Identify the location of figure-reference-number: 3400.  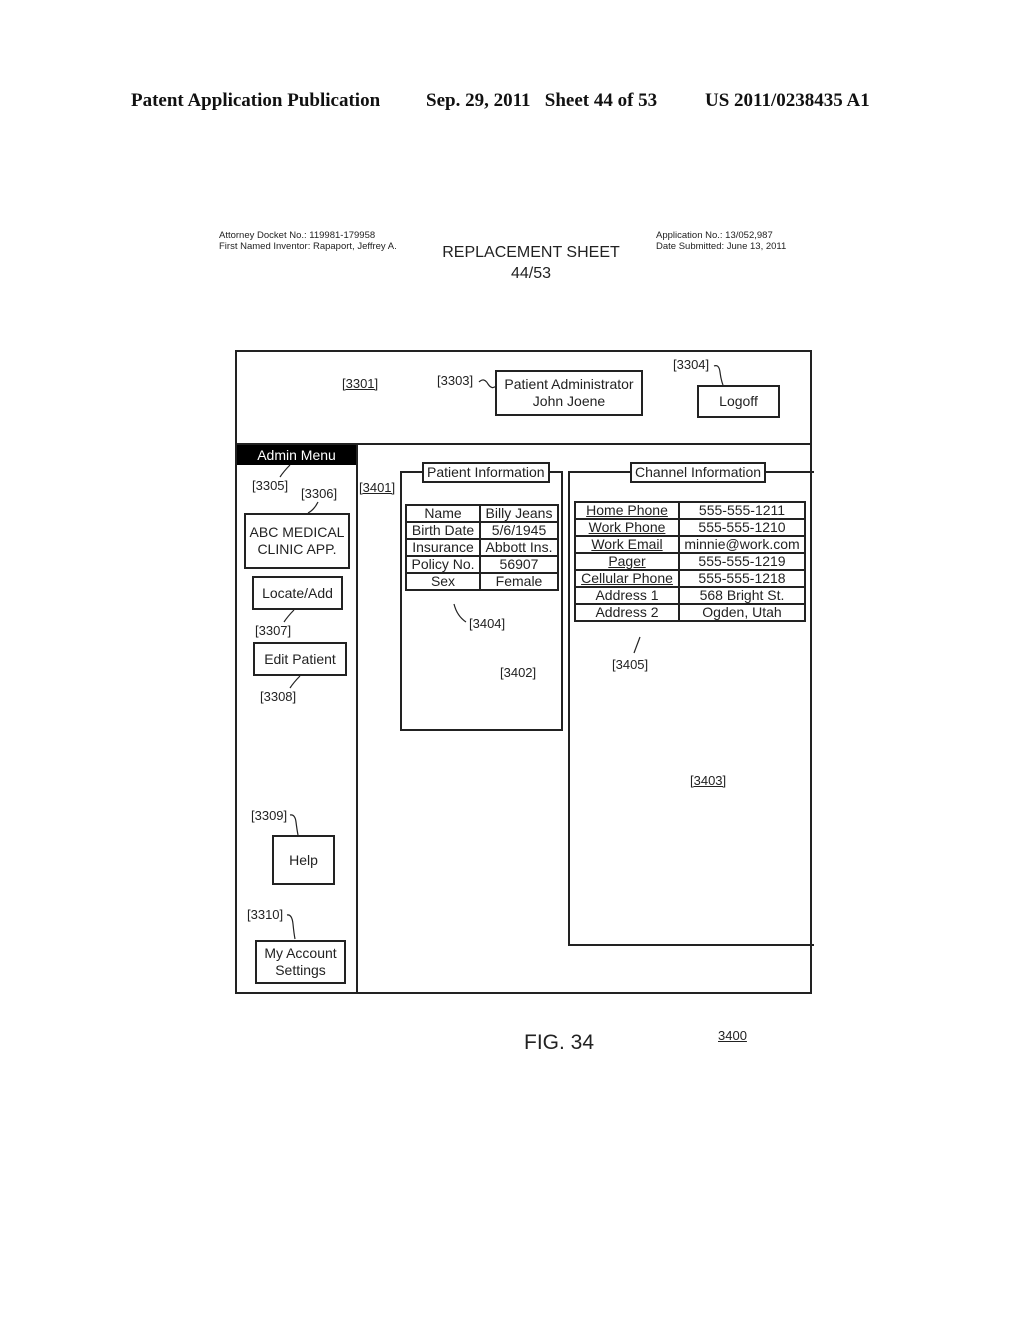
(732, 1035).